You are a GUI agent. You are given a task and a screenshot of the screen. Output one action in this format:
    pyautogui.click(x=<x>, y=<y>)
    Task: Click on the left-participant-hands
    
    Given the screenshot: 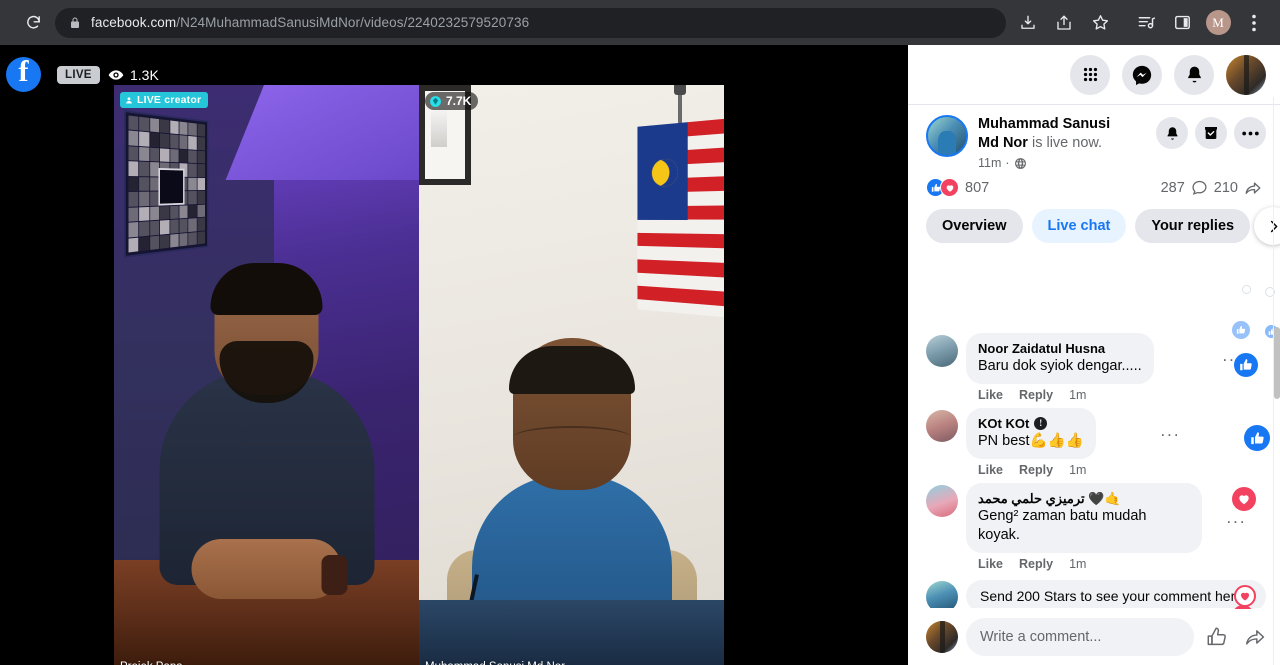 What is the action you would take?
    pyautogui.click(x=269, y=569)
    